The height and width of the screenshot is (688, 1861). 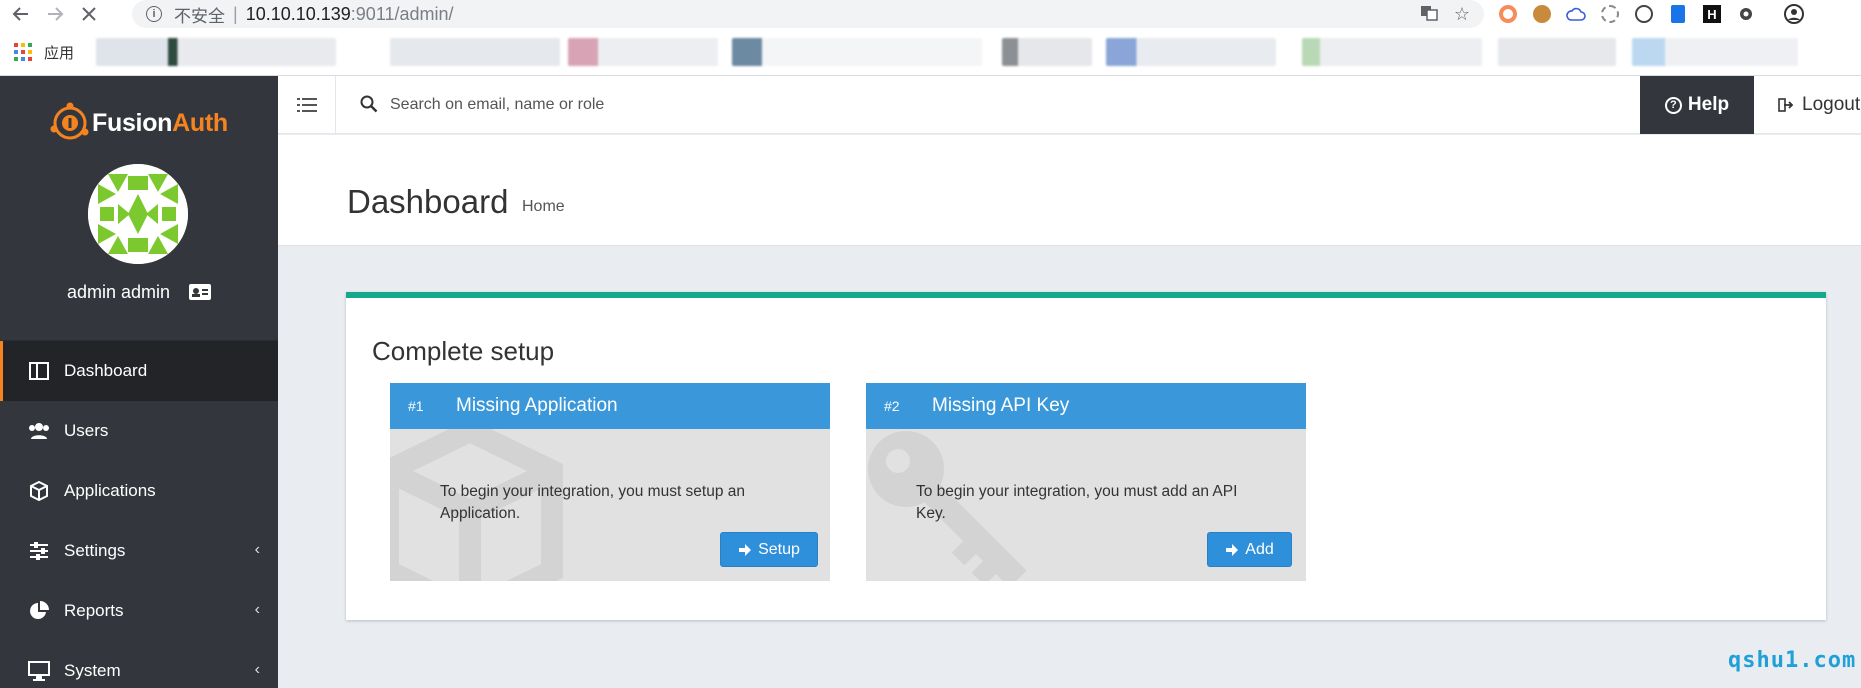 I want to click on help-button: ? Help, so click(x=1697, y=105).